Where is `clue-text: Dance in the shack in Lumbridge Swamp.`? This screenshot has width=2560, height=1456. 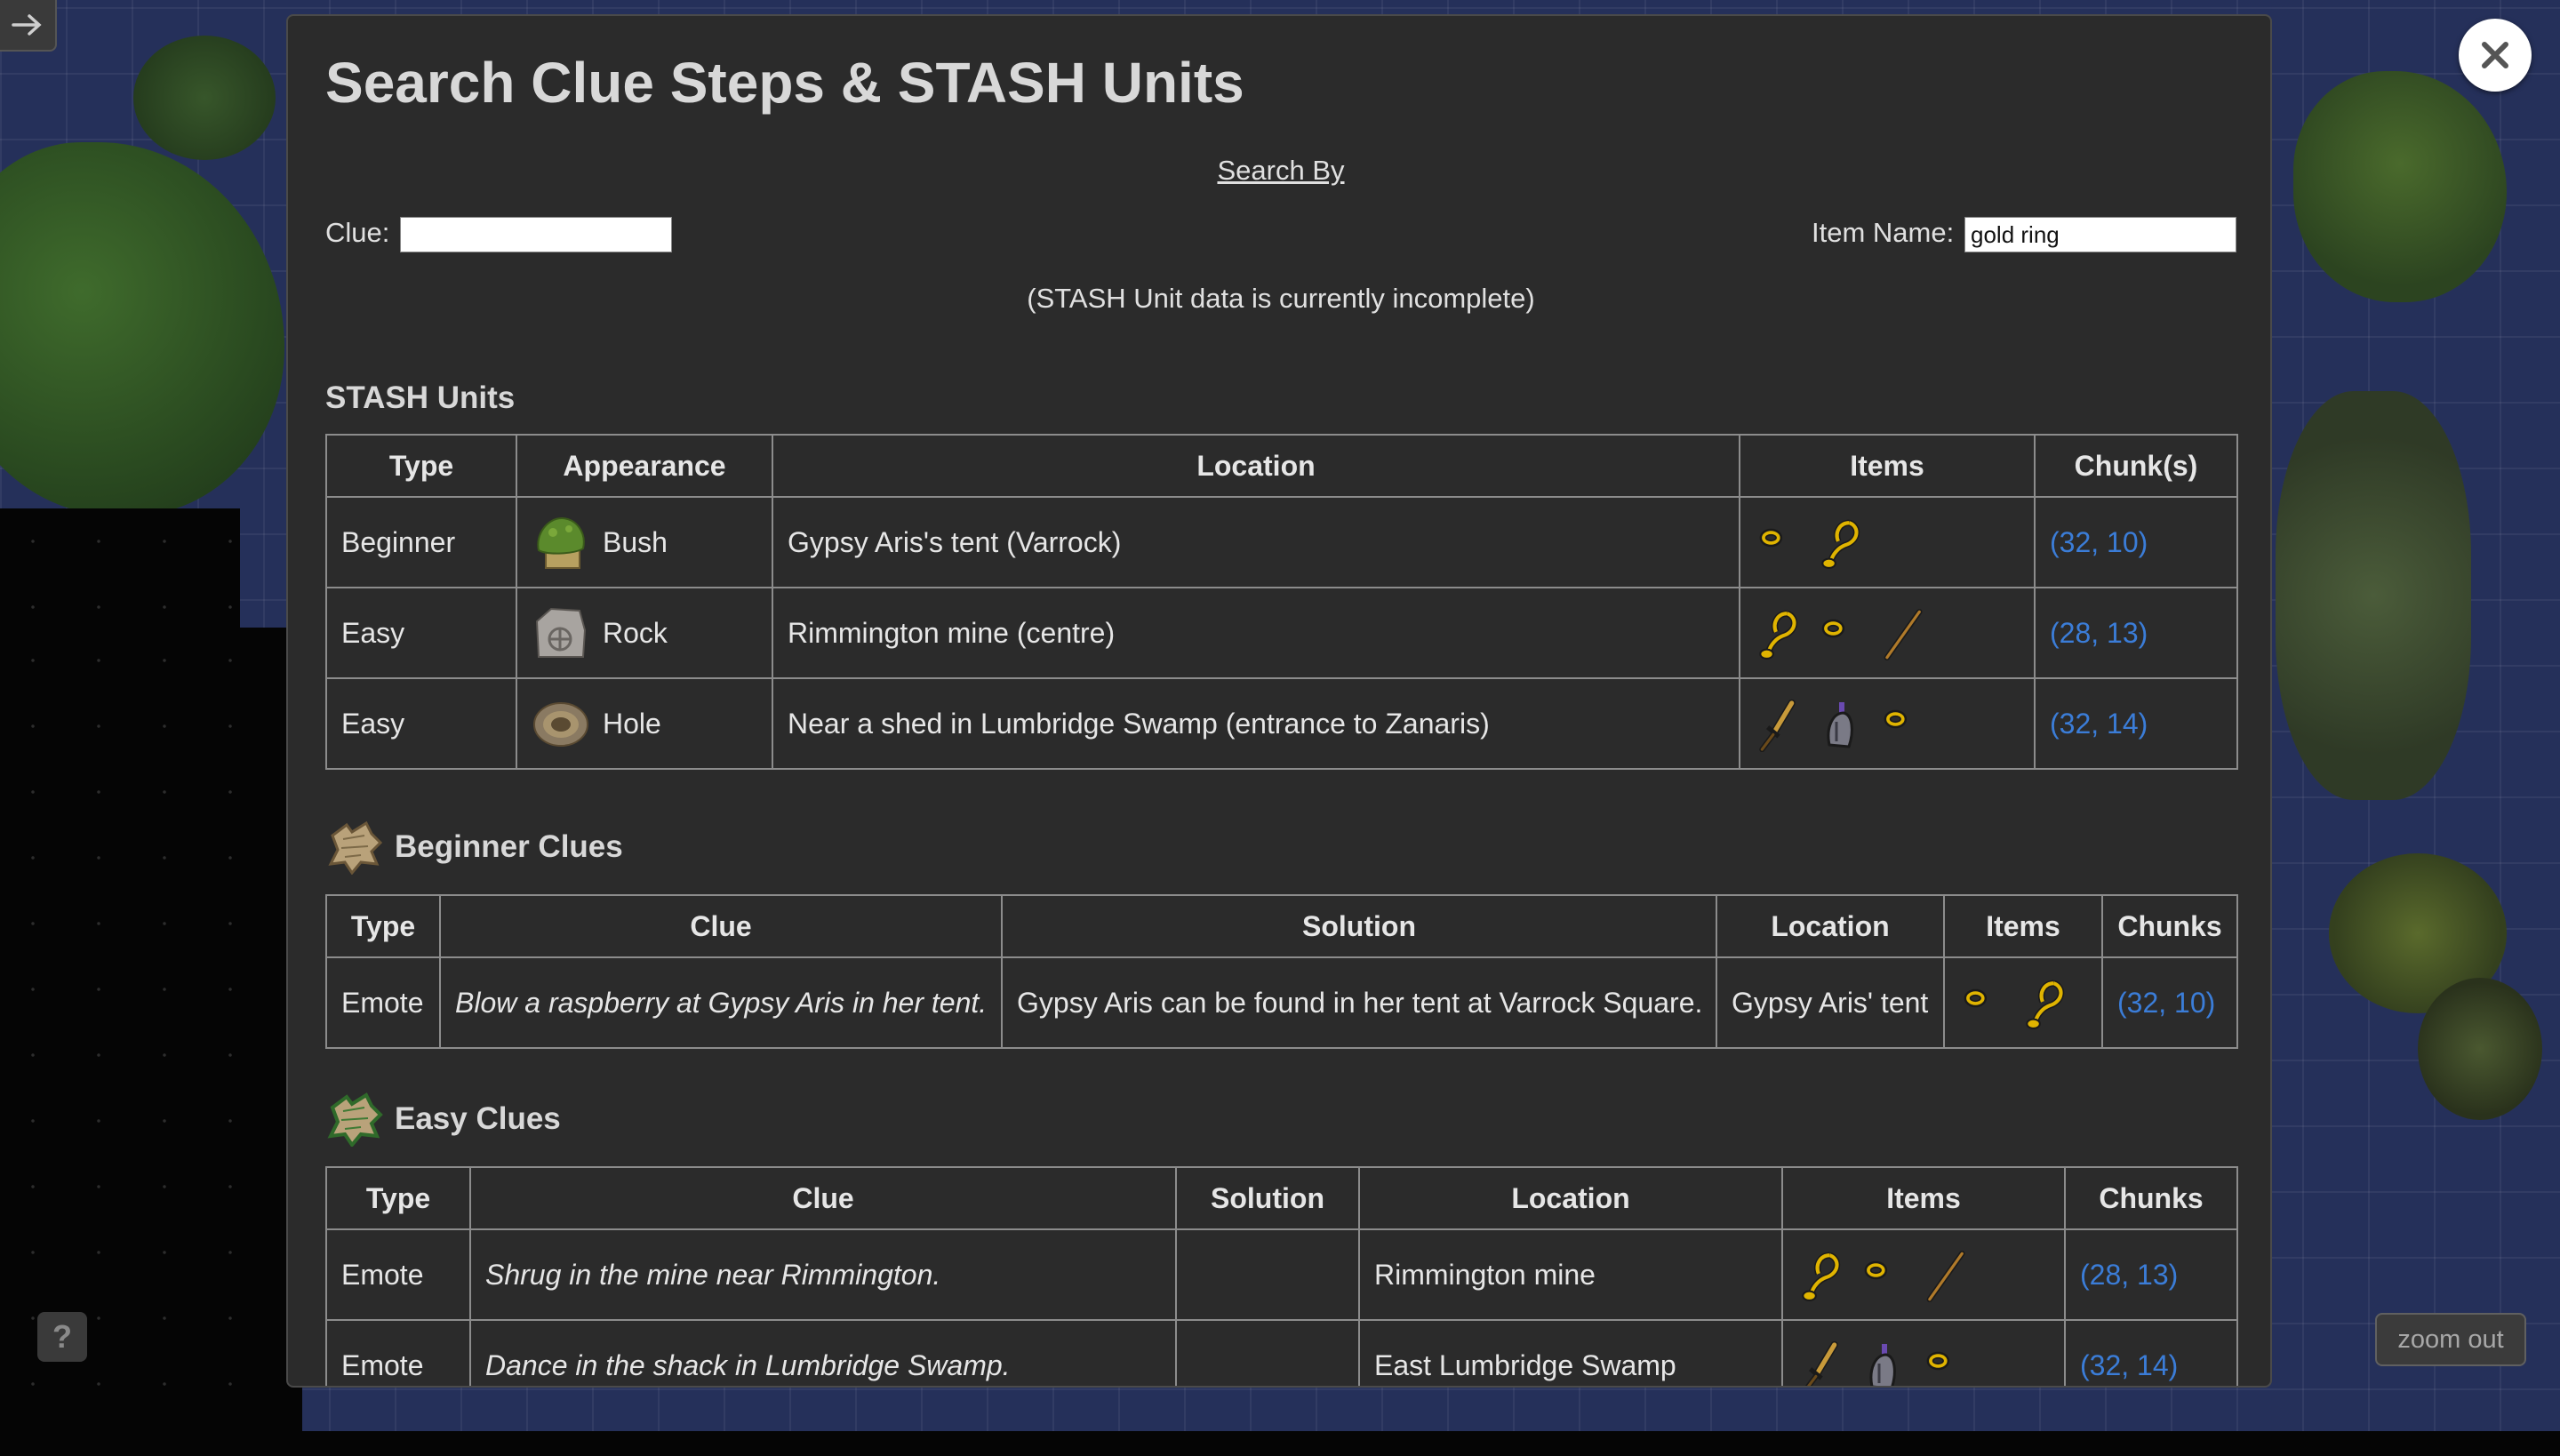 clue-text: Dance in the shack in Lumbridge Swamp. is located at coordinates (823, 1352).